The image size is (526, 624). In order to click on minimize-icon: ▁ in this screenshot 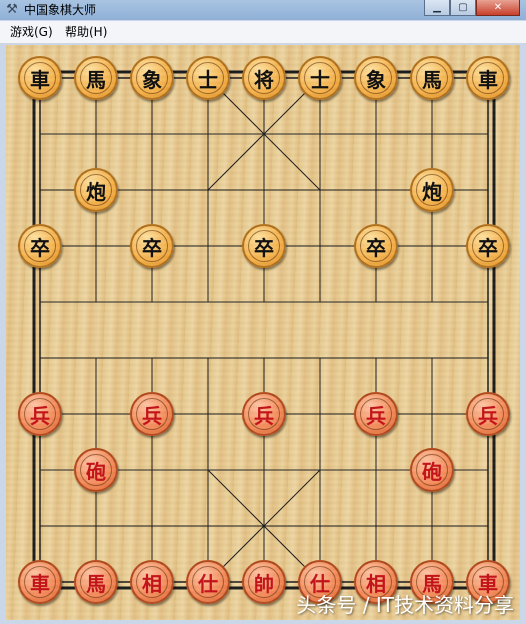, I will do `click(437, 7)`.